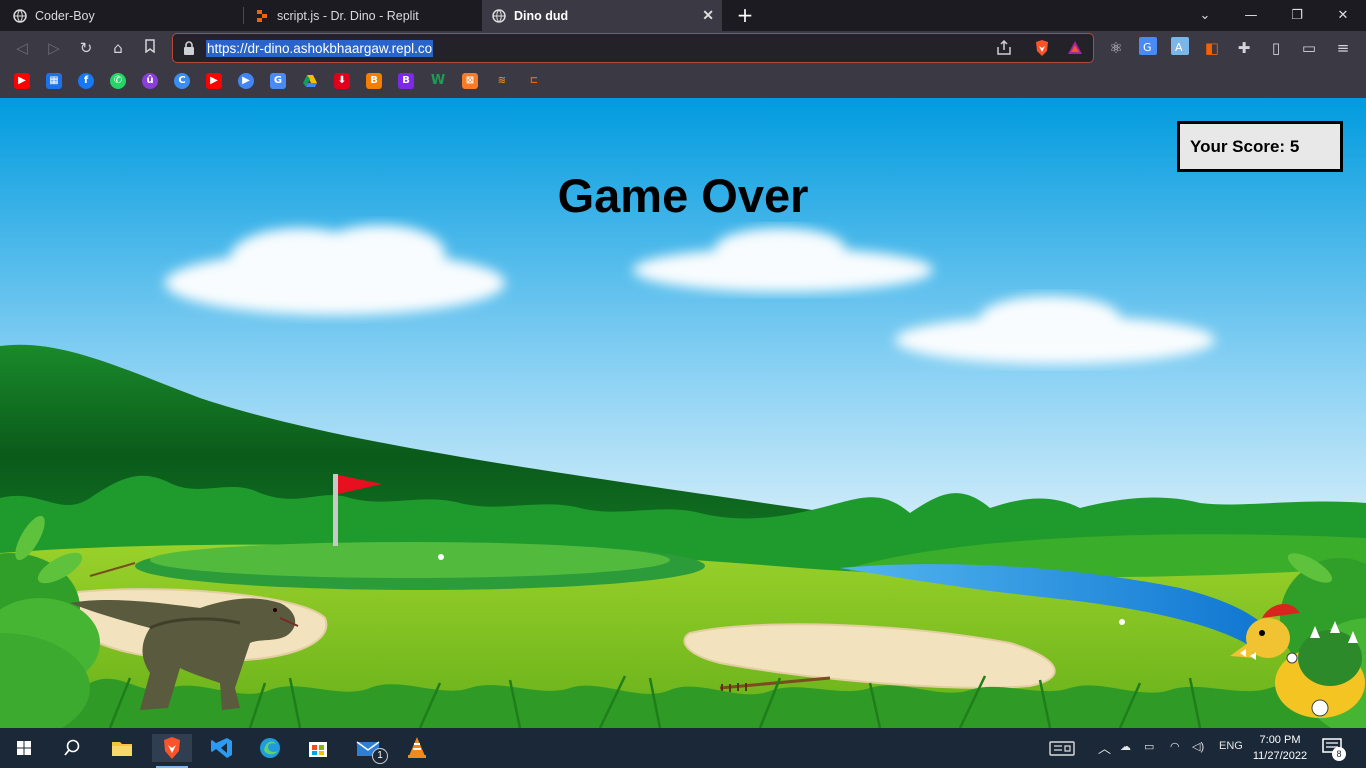  What do you see at coordinates (417, 748) in the screenshot?
I see `vlc-icon` at bounding box center [417, 748].